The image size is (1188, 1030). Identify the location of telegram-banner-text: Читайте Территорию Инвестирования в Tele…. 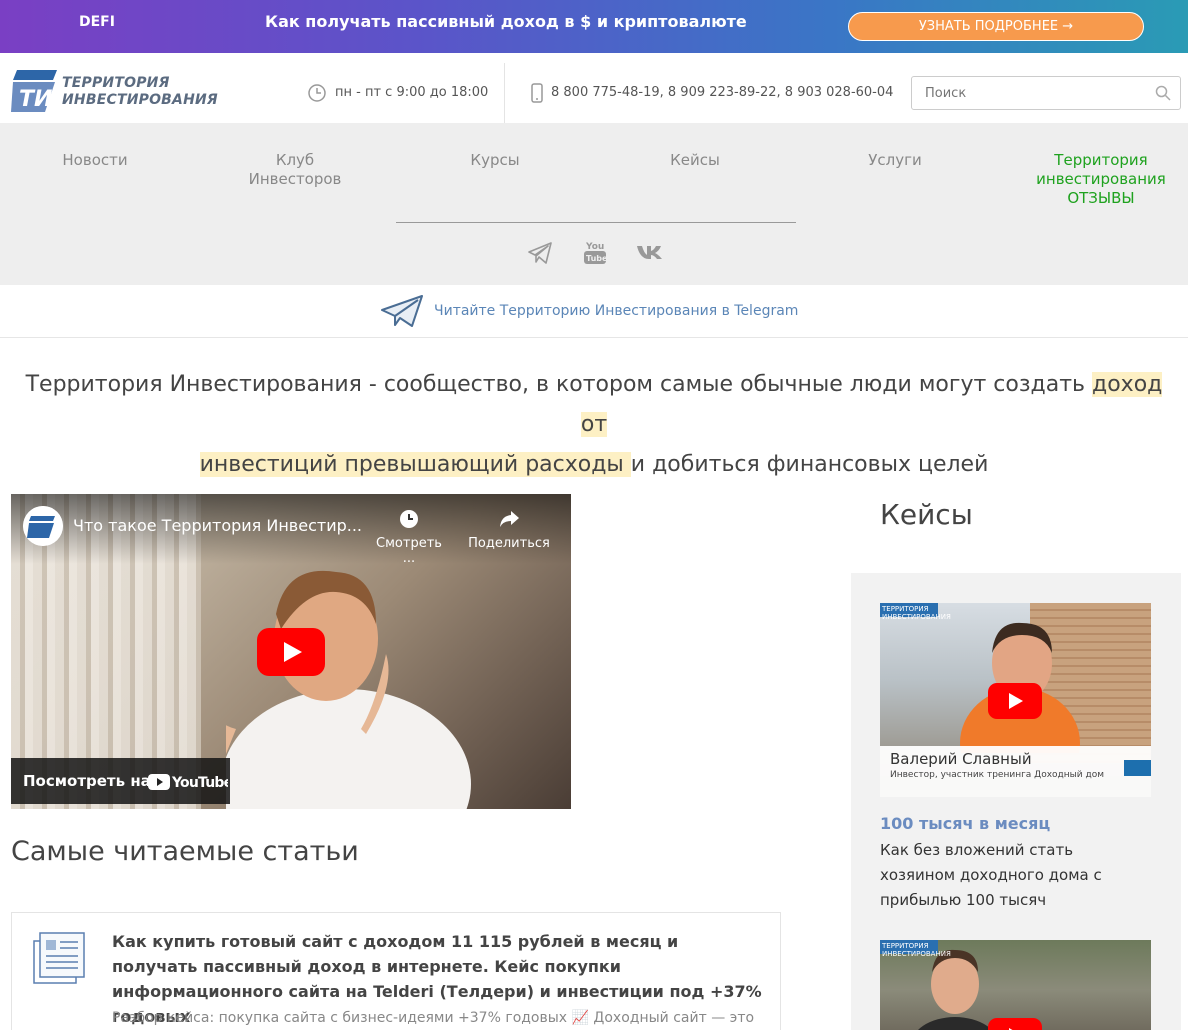
(616, 311).